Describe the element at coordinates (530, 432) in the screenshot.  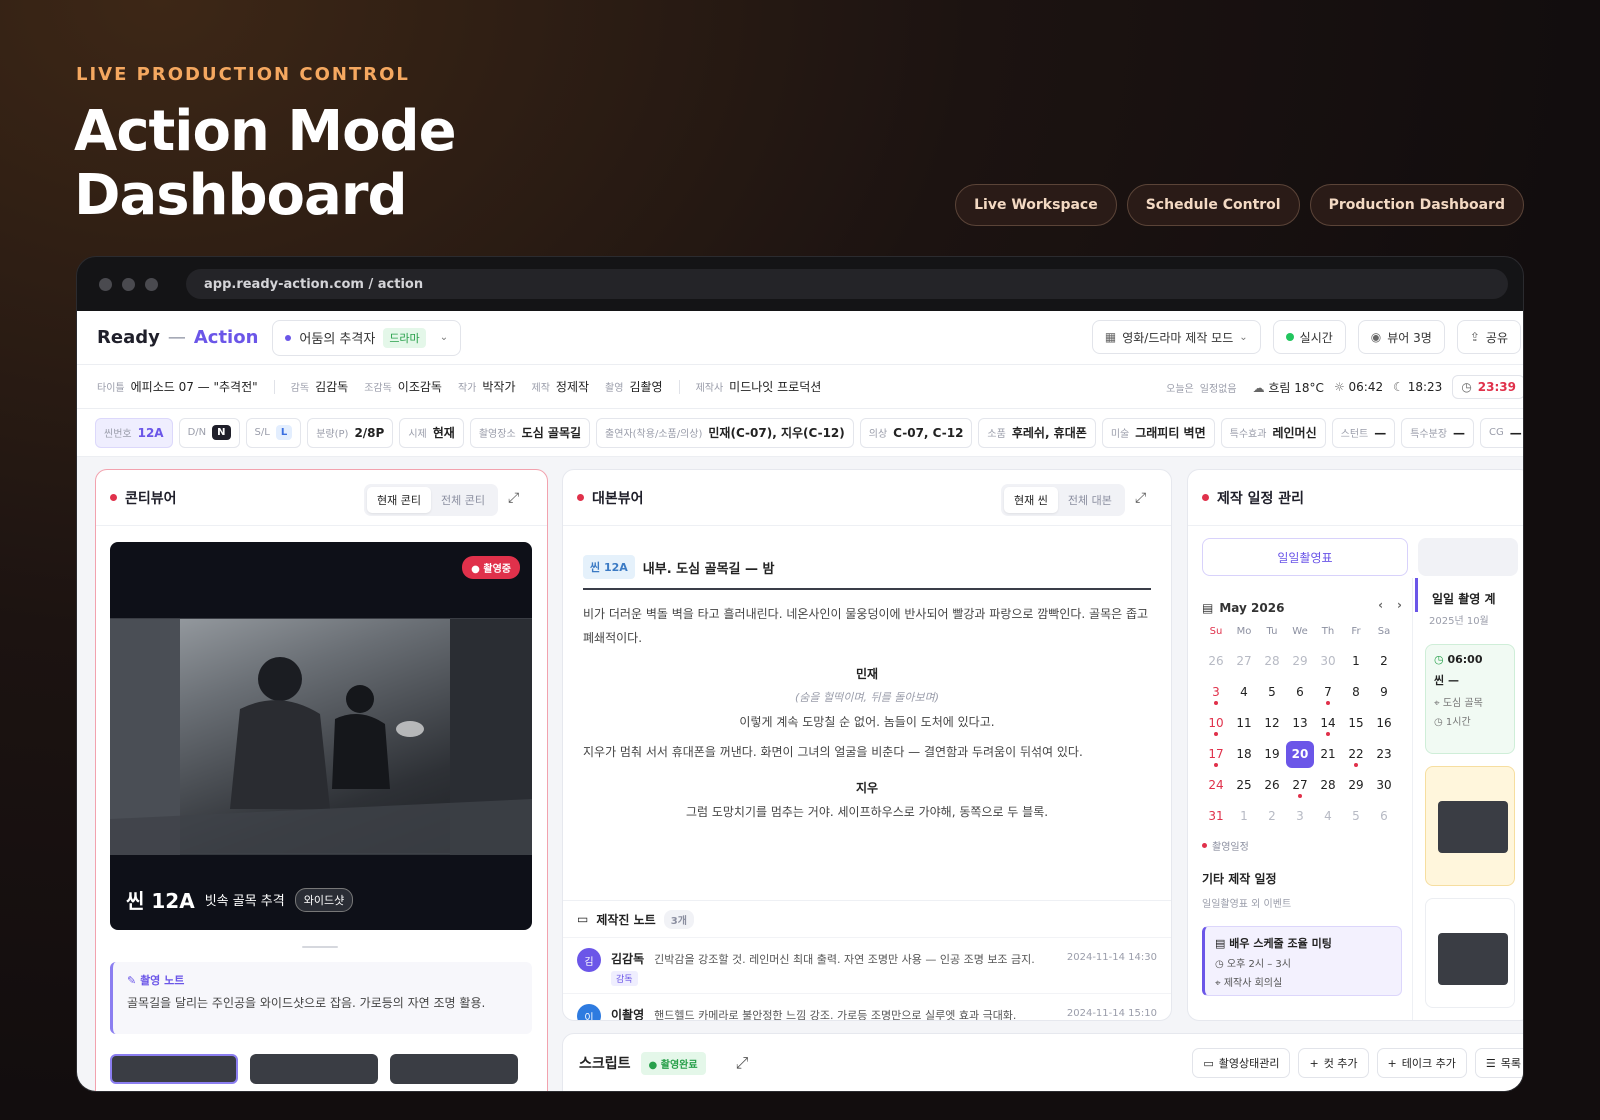
I see `scene-chip: 촬영장소 도심 골목길` at that location.